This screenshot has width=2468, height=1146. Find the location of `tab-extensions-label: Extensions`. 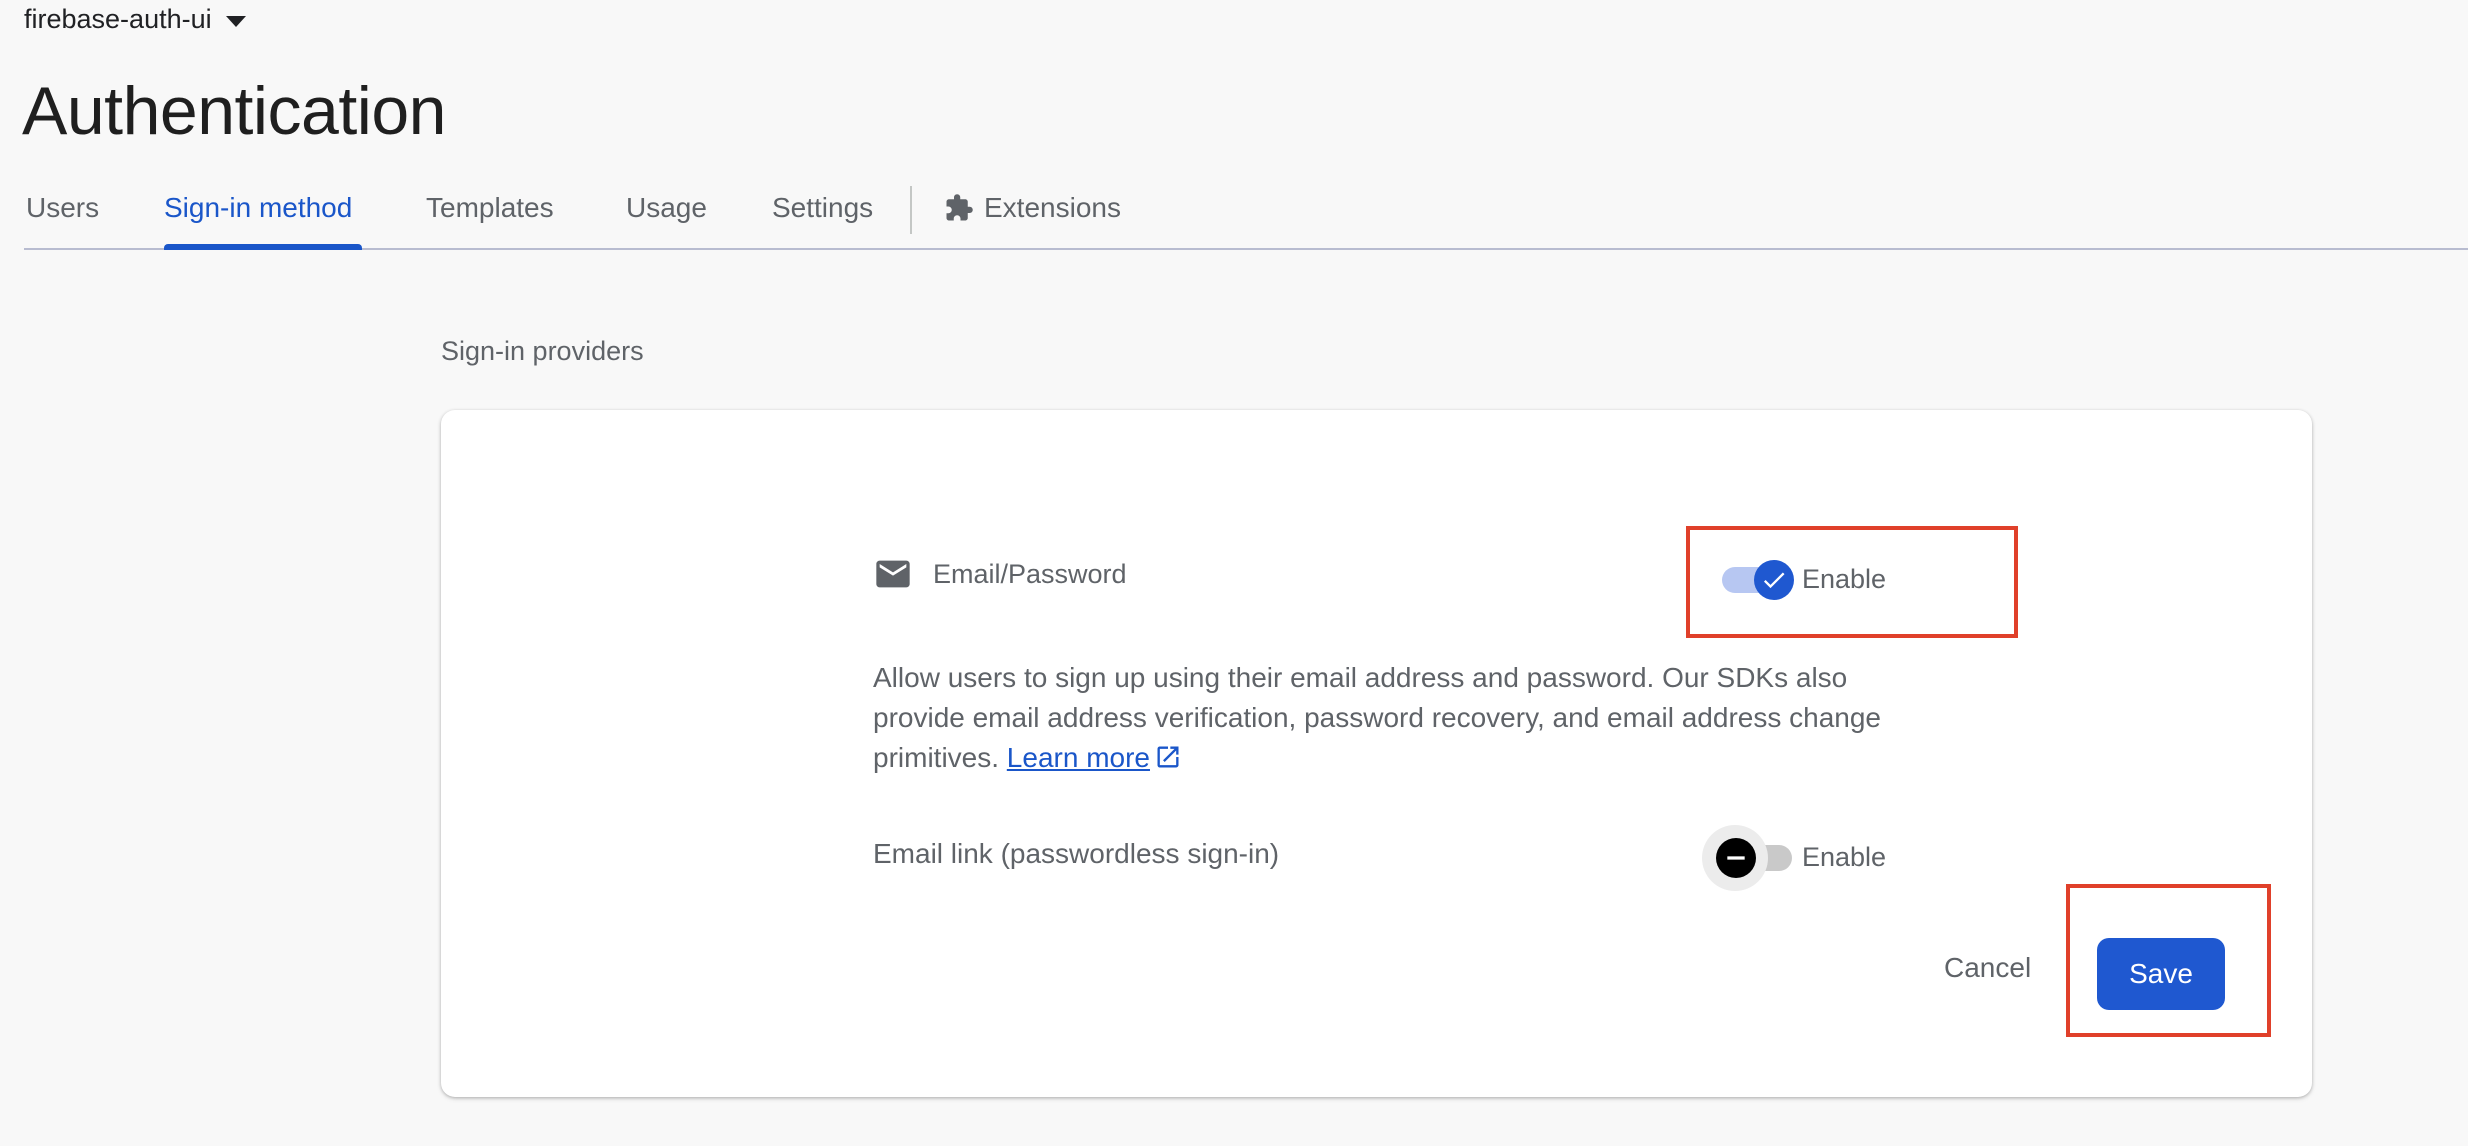

tab-extensions-label: Extensions is located at coordinates (1052, 207).